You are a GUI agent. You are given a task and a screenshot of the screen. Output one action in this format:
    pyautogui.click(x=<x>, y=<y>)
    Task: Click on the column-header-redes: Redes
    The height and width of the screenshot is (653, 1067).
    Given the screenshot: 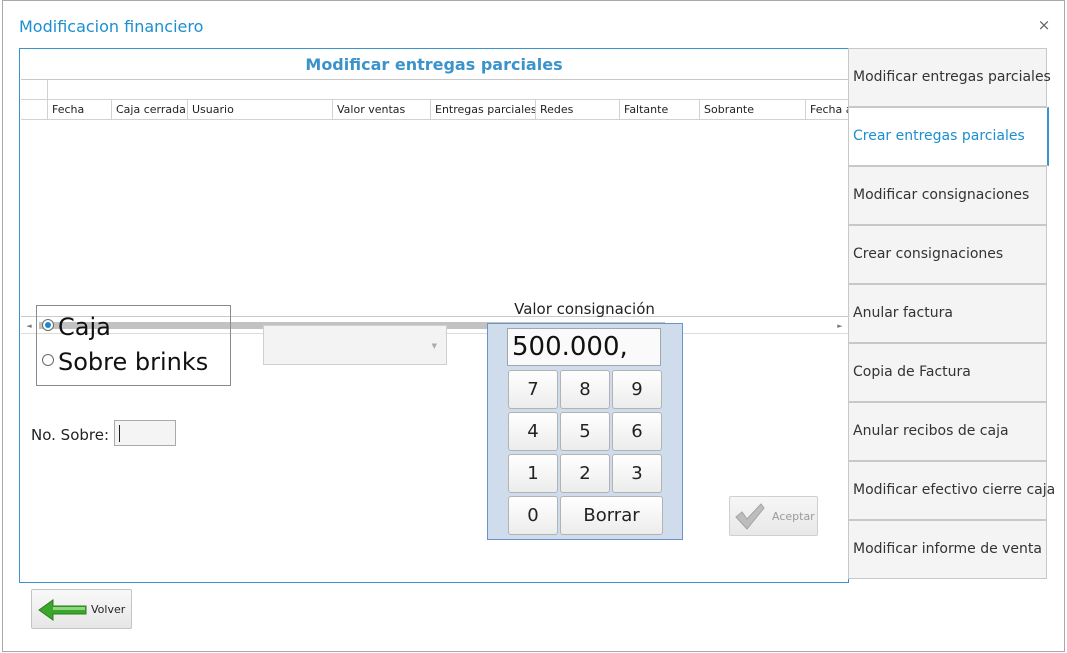 What is the action you would take?
    pyautogui.click(x=578, y=110)
    